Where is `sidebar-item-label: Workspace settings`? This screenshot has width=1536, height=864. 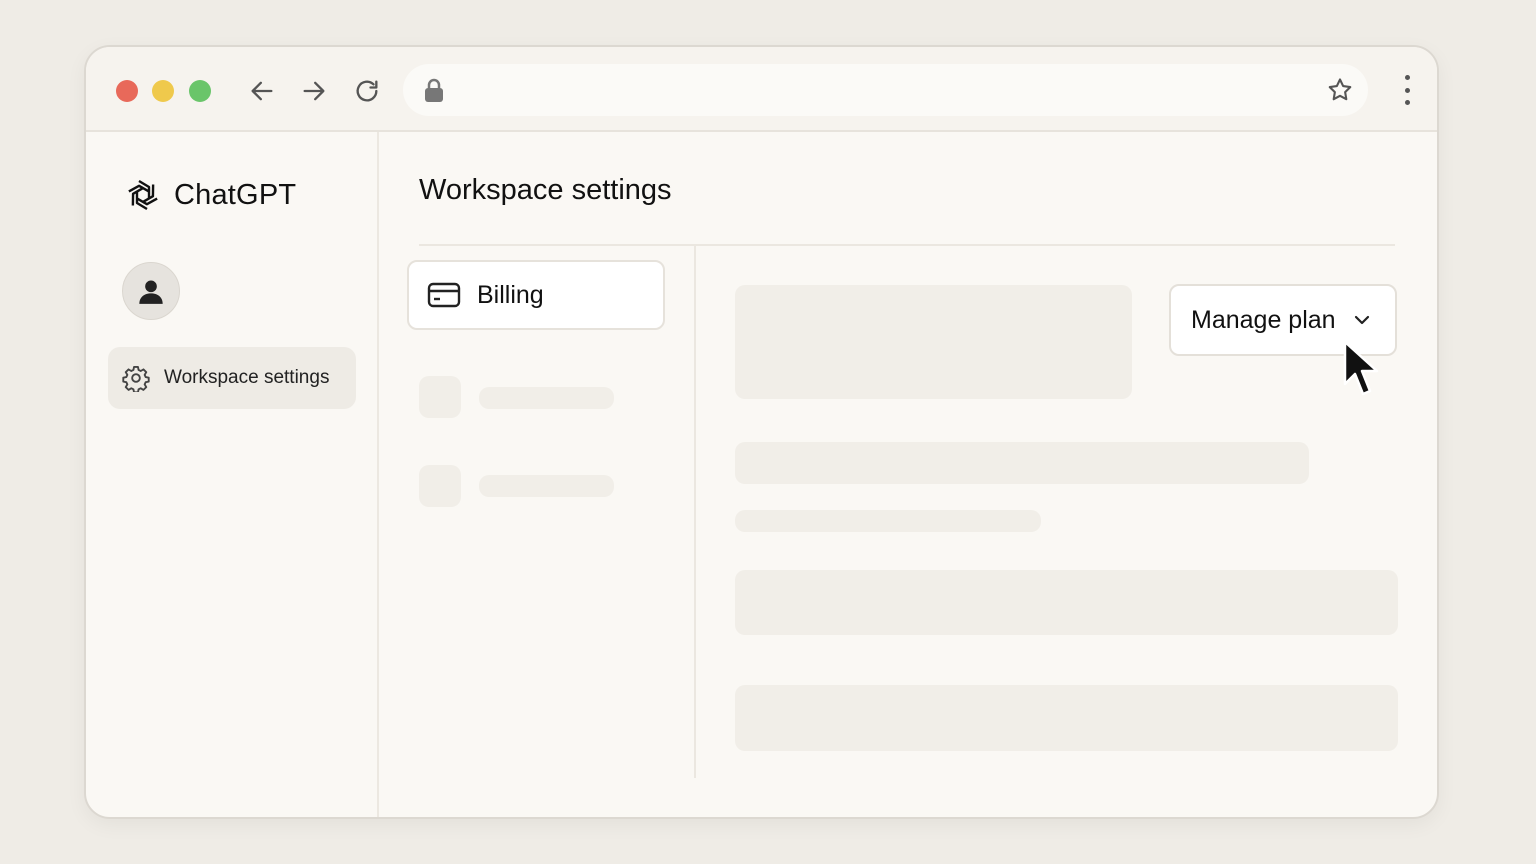
sidebar-item-label: Workspace settings is located at coordinates (247, 377).